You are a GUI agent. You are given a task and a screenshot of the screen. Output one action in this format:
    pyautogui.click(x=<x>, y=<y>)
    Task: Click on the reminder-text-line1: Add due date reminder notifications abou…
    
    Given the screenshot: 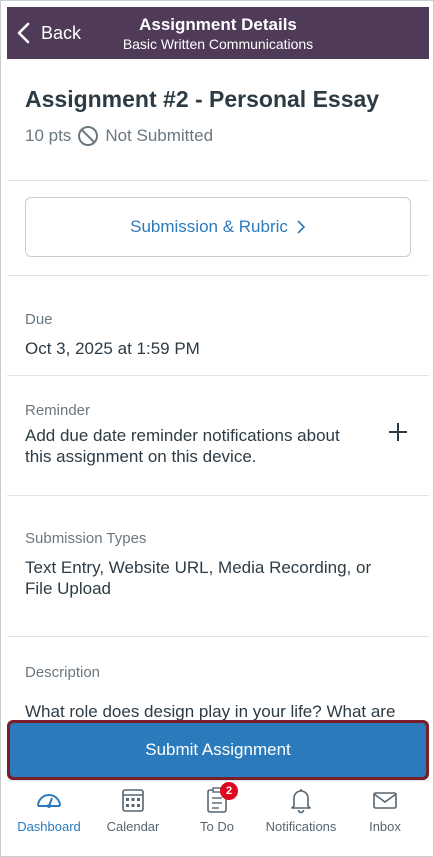 What is the action you would take?
    pyautogui.click(x=182, y=435)
    